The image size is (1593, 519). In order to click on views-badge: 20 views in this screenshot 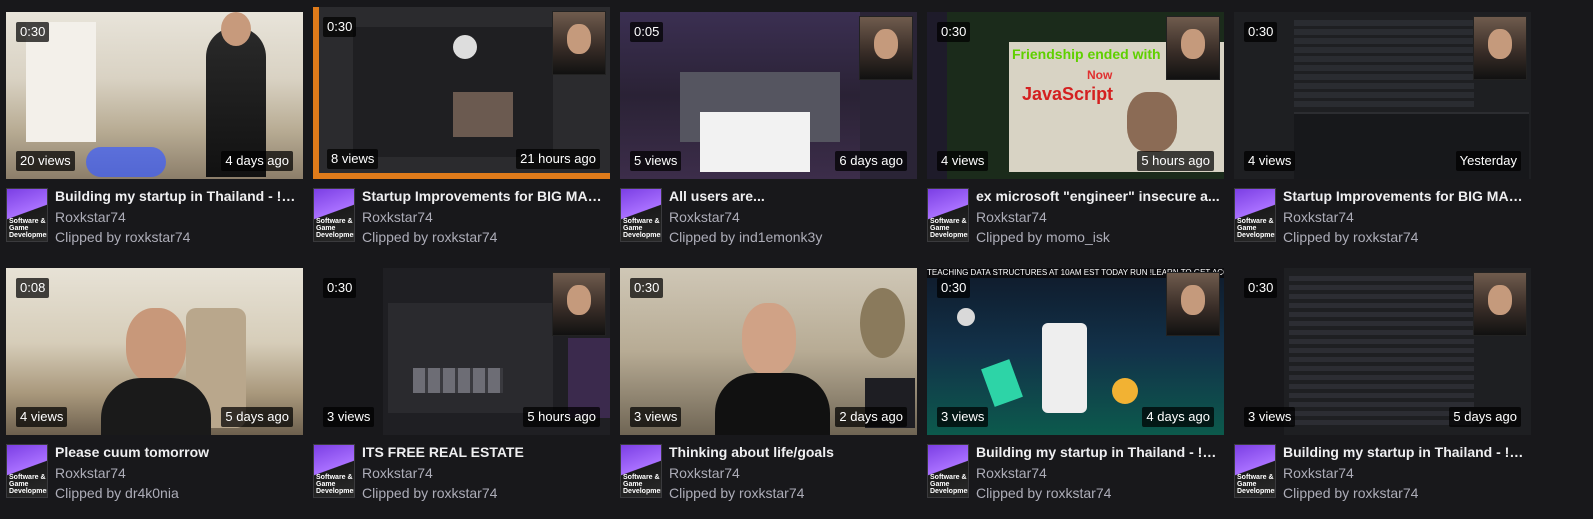, I will do `click(45, 161)`.